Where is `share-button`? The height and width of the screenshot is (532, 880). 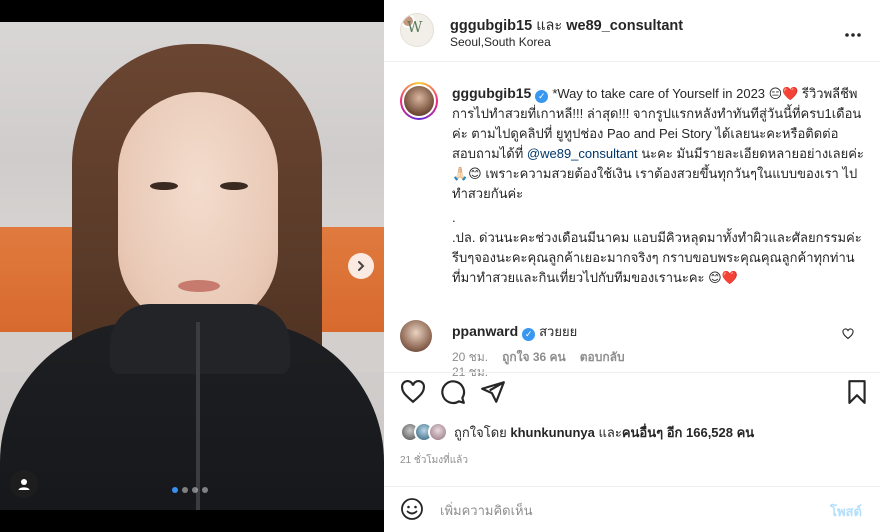 share-button is located at coordinates (493, 392).